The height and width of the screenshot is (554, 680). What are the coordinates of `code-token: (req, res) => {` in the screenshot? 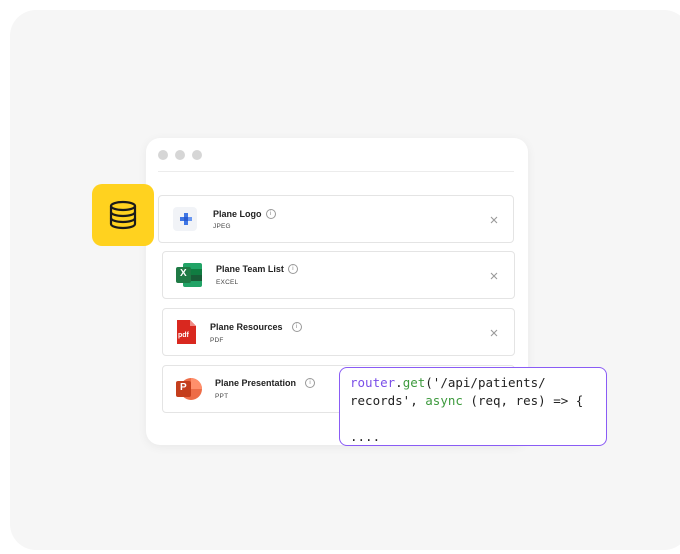 It's located at (523, 400).